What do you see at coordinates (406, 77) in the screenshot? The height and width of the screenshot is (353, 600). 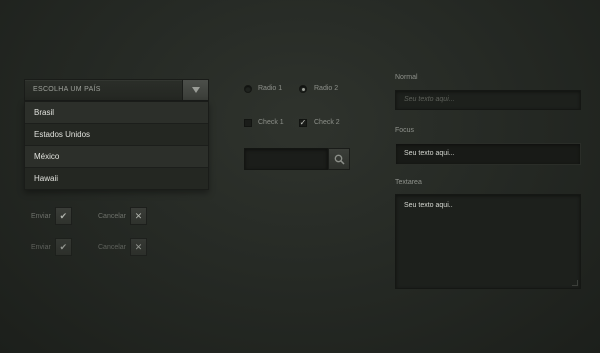 I see `normal-field-label: Normal` at bounding box center [406, 77].